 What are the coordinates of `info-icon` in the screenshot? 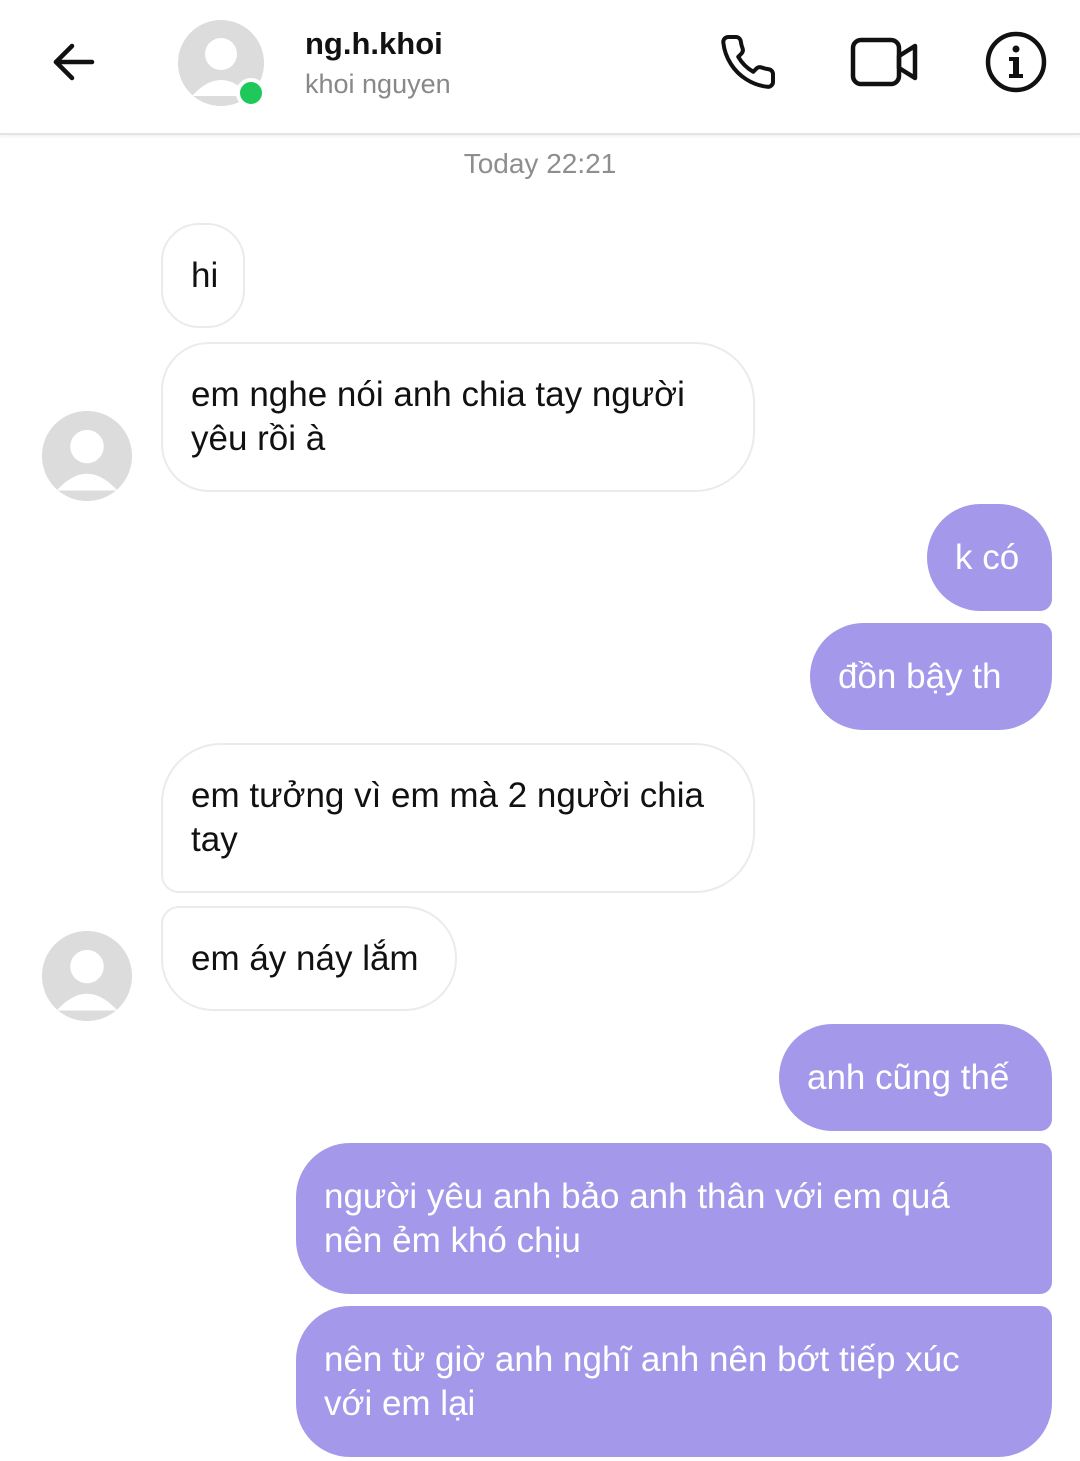 It's located at (1016, 64).